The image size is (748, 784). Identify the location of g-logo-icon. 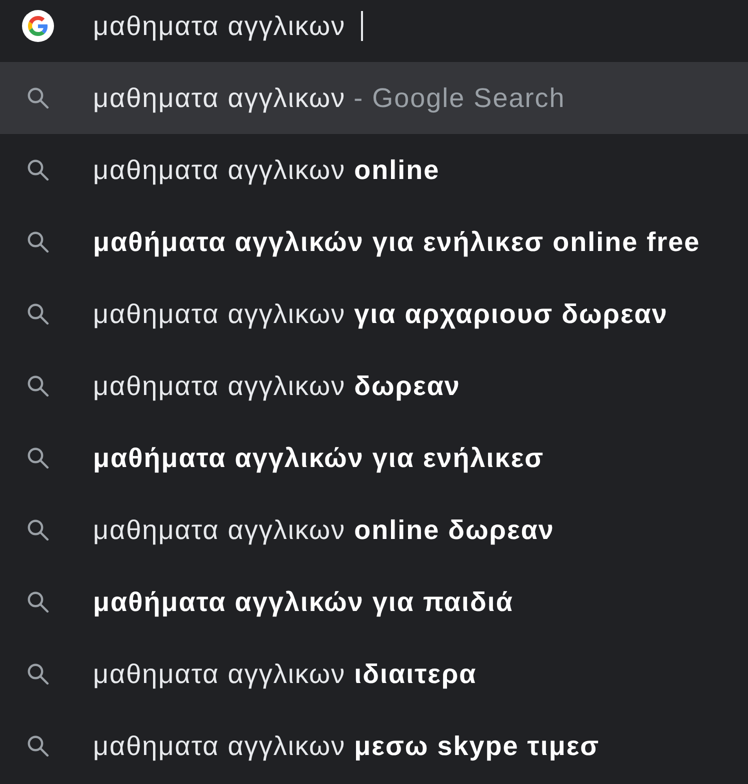
(38, 26).